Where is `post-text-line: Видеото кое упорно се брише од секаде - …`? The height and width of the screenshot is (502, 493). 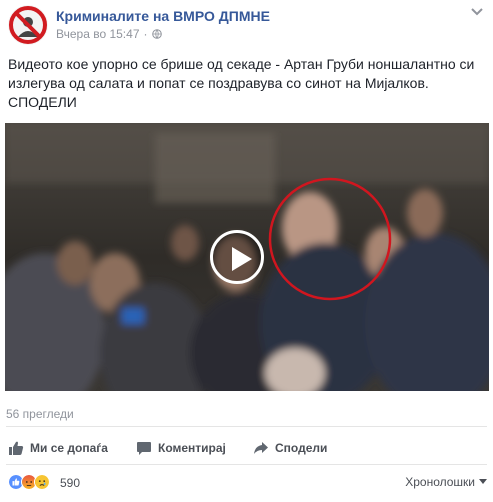
post-text-line: Видеото кое упорно се брише од секаде - … is located at coordinates (241, 64).